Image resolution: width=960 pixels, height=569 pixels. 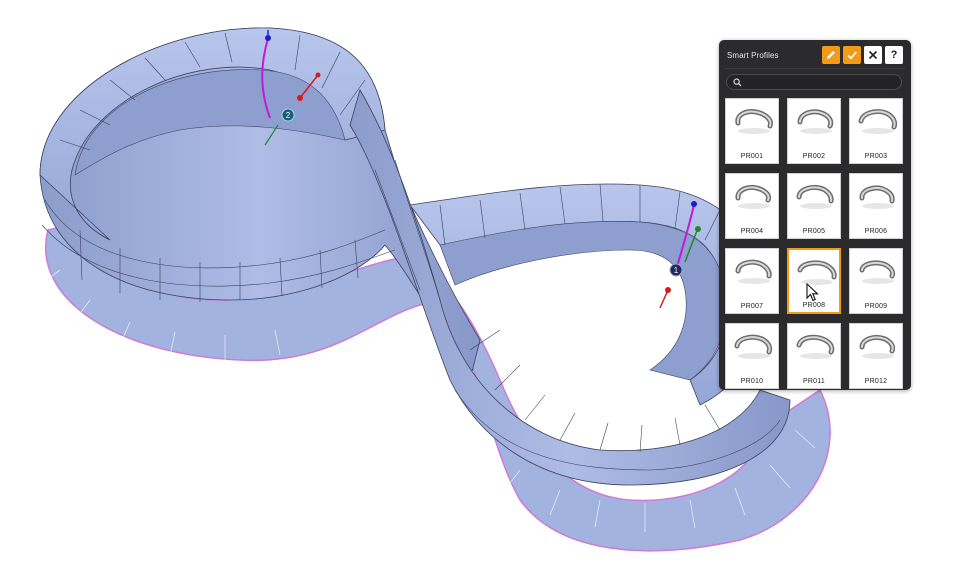 I want to click on search-box, so click(x=814, y=82).